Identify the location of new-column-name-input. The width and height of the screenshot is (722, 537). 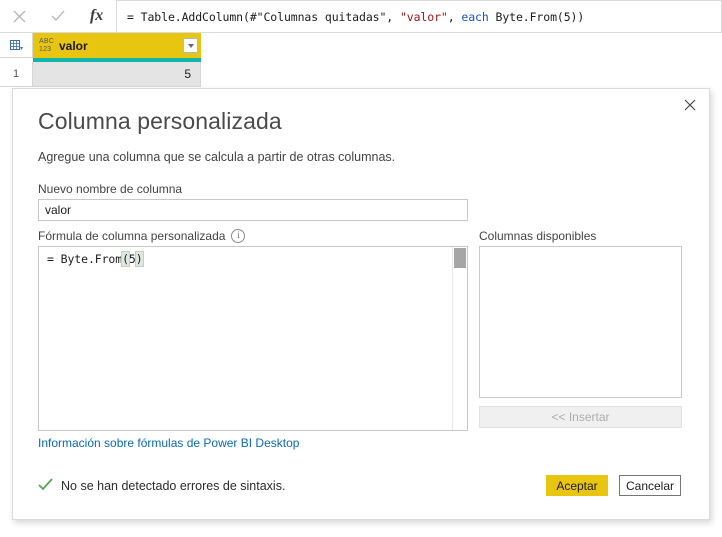
(253, 210).